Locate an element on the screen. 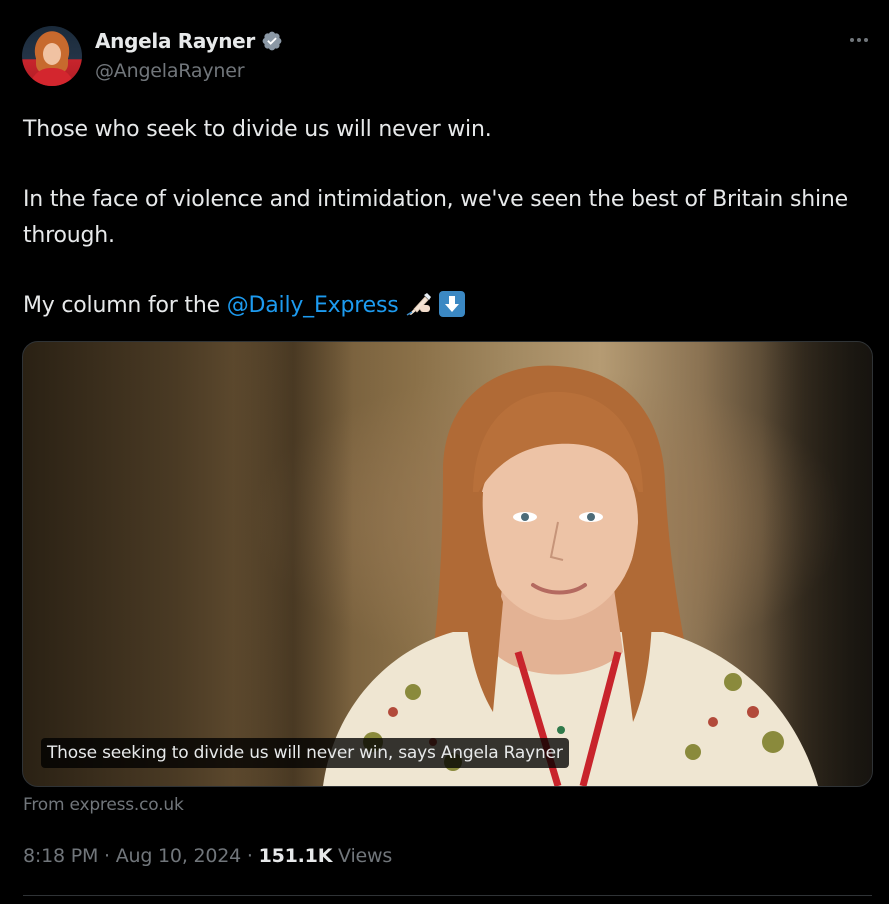 Image resolution: width=889 pixels, height=904 pixels. tweet-time: 8:18 PM is located at coordinates (60, 856).